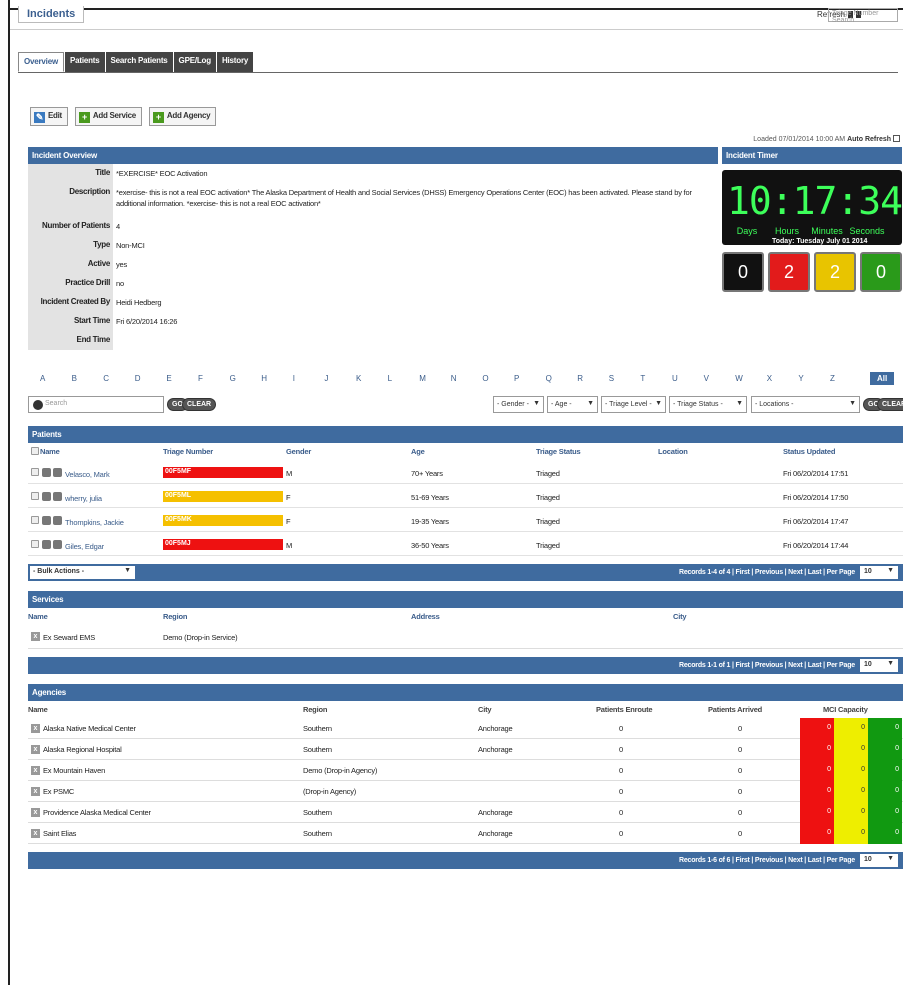 This screenshot has height=985, width=903. I want to click on add-service-button: + Add Service, so click(108, 116).